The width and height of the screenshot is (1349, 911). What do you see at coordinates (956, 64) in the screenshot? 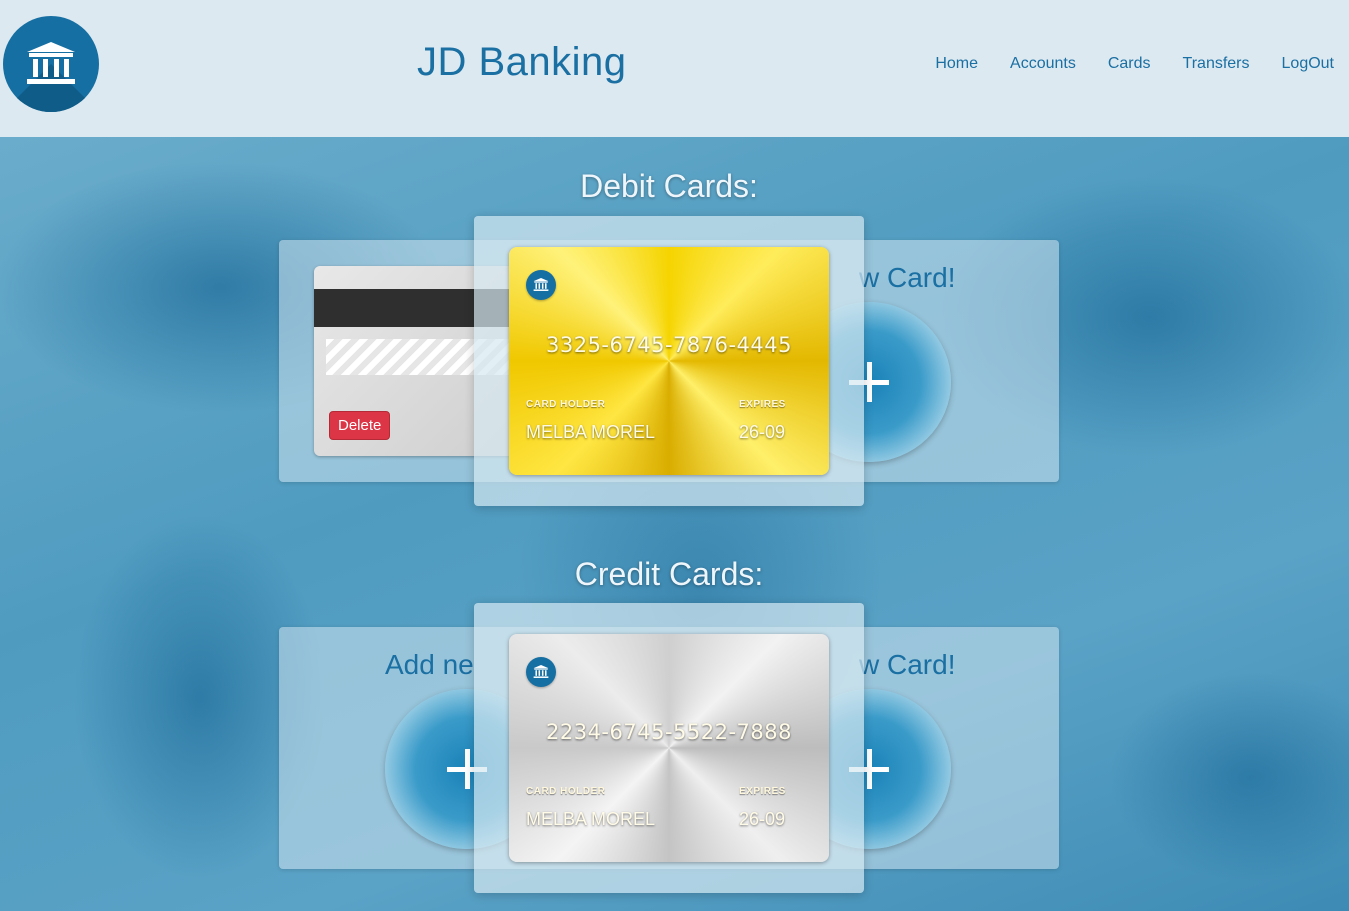
I see `nav-home: Home` at bounding box center [956, 64].